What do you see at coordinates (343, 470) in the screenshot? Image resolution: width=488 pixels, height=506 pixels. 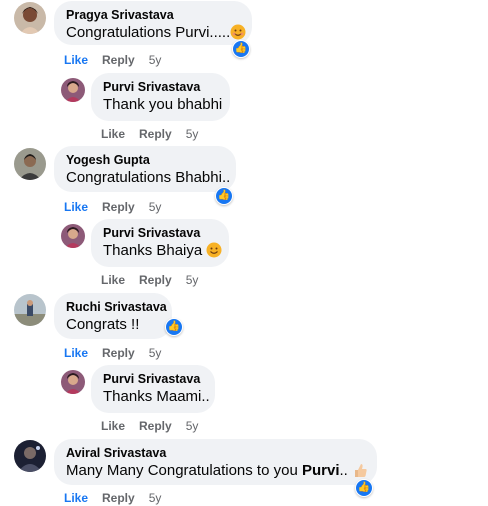 I see `comment-text-suffix: ..` at bounding box center [343, 470].